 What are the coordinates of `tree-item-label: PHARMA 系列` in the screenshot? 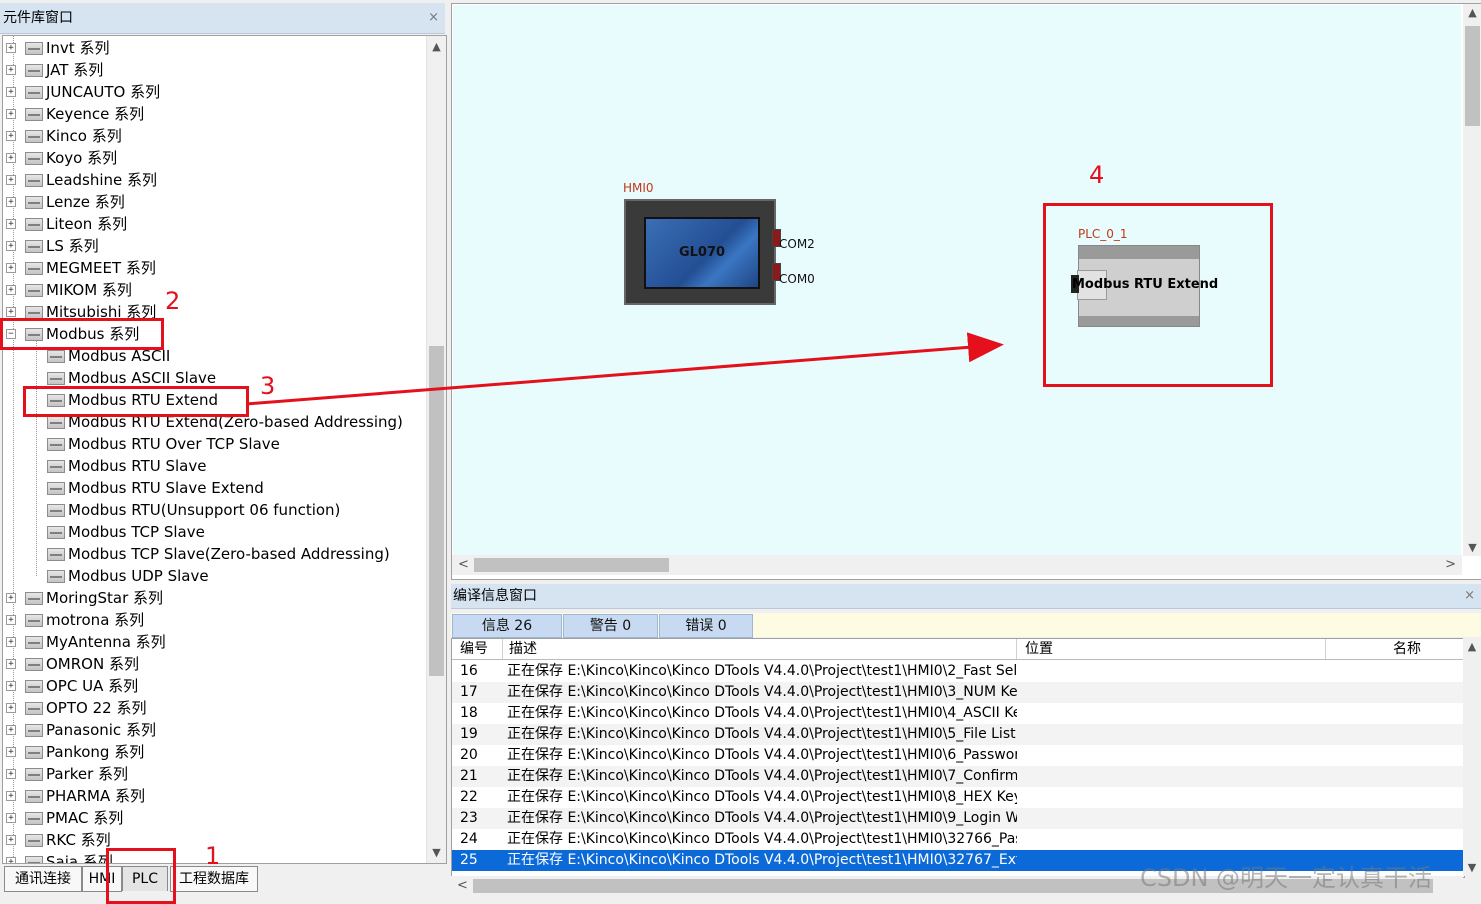 It's located at (95, 796).